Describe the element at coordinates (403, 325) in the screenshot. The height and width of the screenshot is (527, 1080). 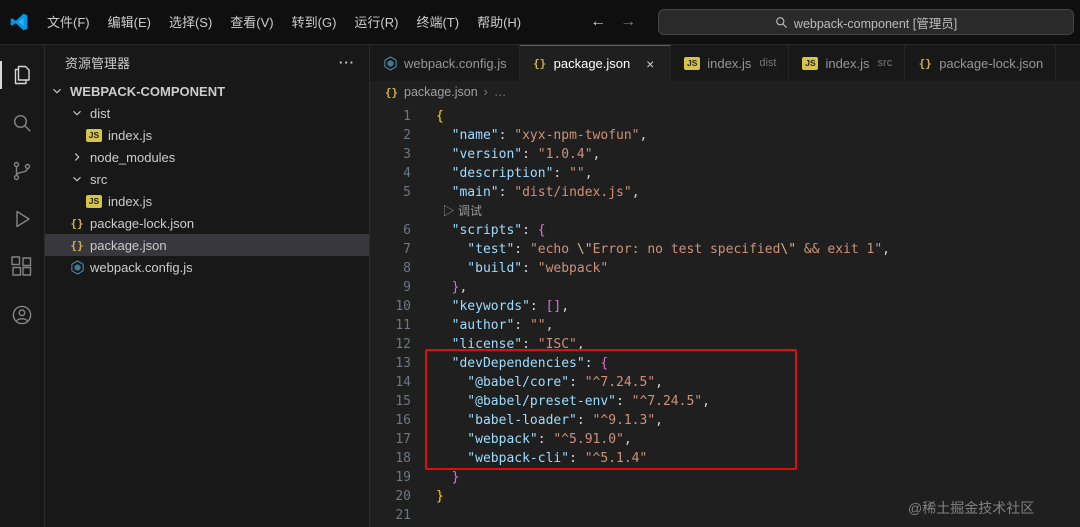
I see `line-number: 11` at that location.